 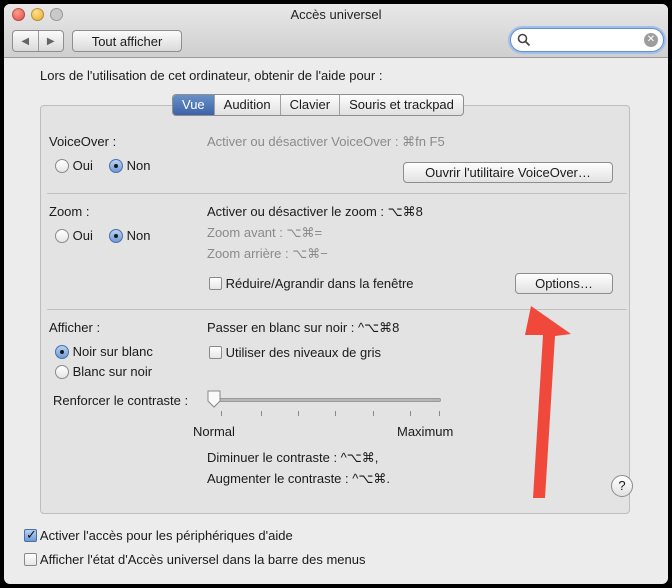 What do you see at coordinates (548, 402) in the screenshot?
I see `annotation-arrow-icon` at bounding box center [548, 402].